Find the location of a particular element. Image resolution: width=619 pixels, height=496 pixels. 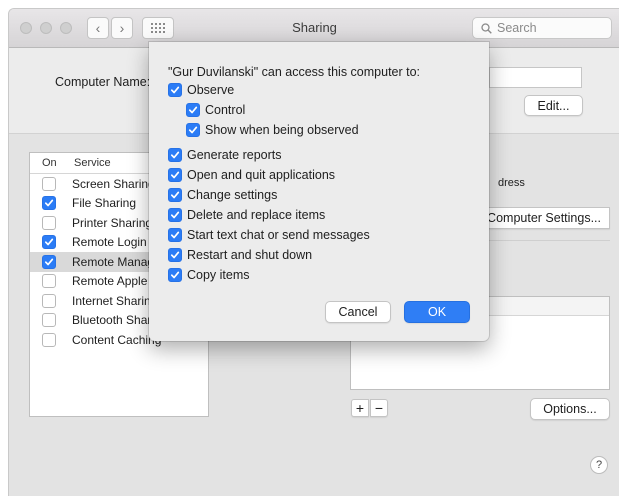

permission-option: Start text chat or send messages is located at coordinates (269, 235).